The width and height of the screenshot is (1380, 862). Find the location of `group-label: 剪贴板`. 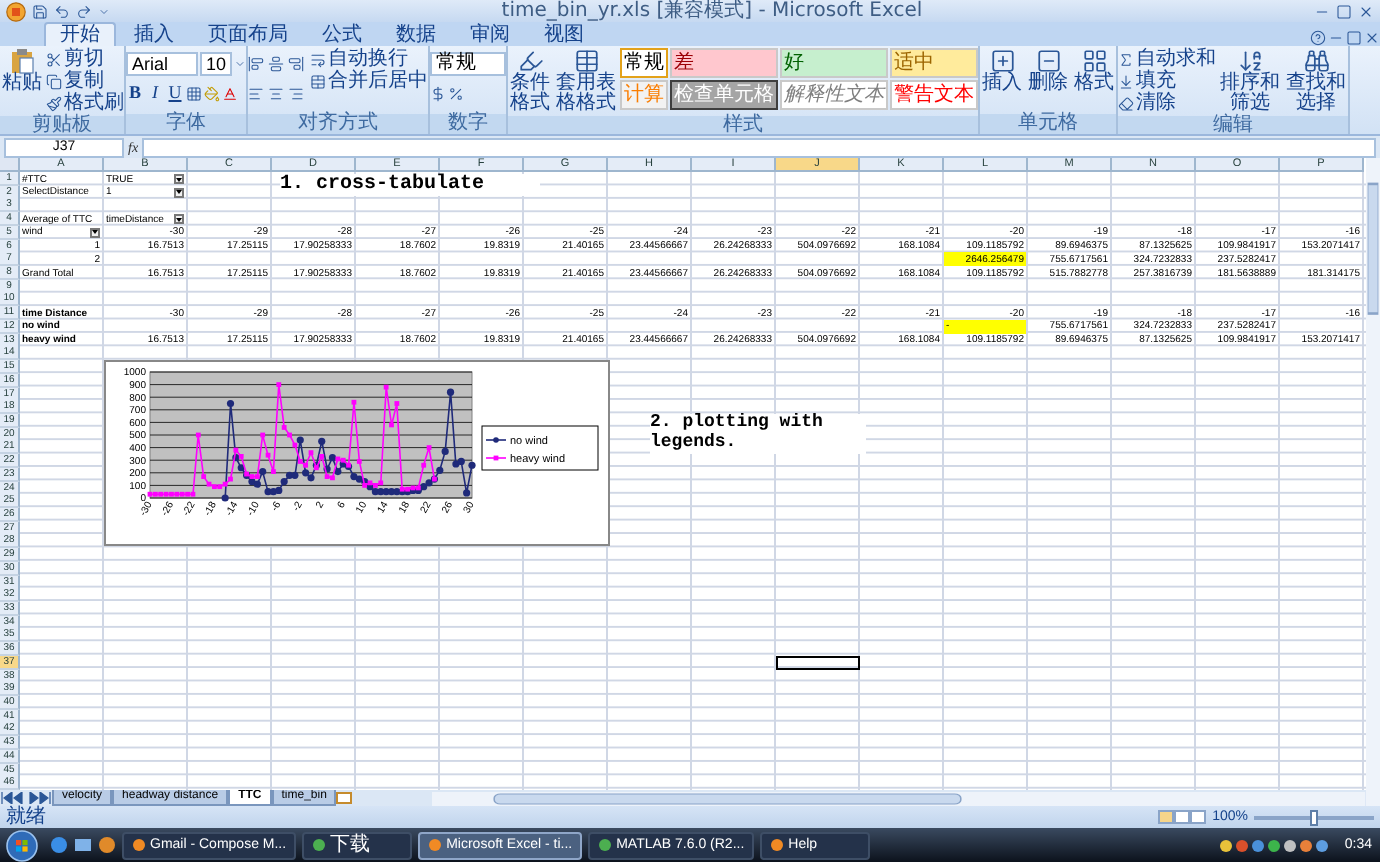

group-label: 剪贴板 is located at coordinates (62, 125).